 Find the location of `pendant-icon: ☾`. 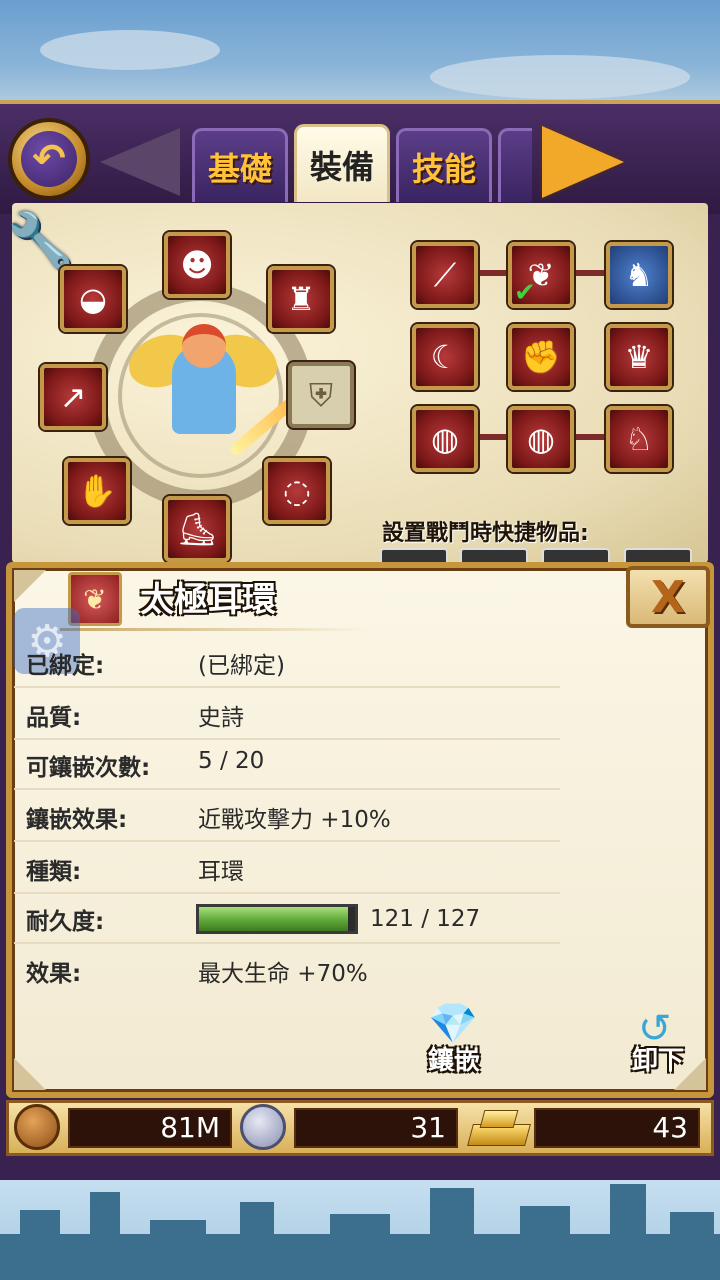

pendant-icon: ☾ is located at coordinates (445, 357).